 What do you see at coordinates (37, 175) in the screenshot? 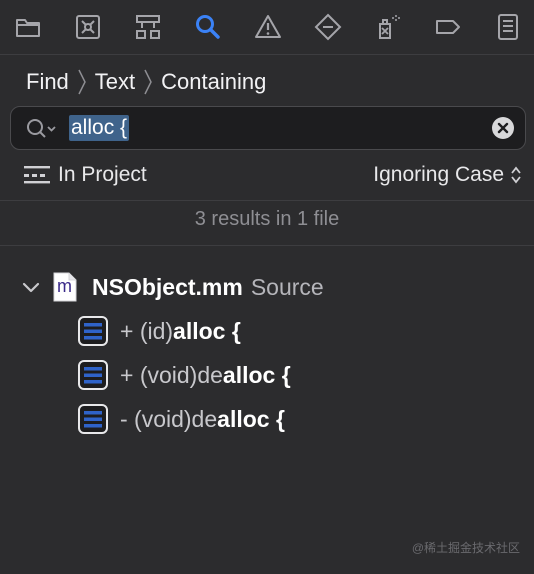
I see `scope-icon` at bounding box center [37, 175].